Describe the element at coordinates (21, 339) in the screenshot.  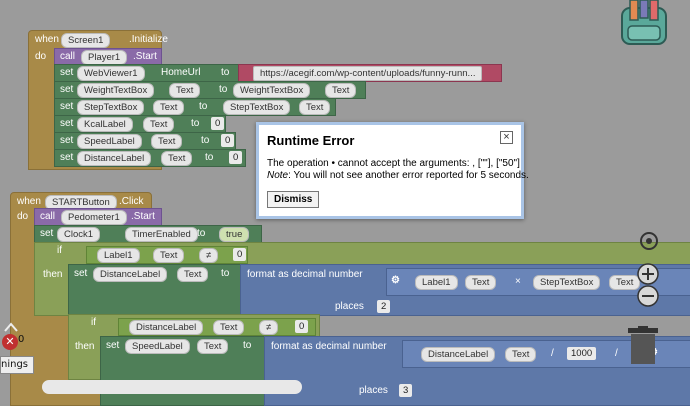
I see `error-count: 0` at that location.